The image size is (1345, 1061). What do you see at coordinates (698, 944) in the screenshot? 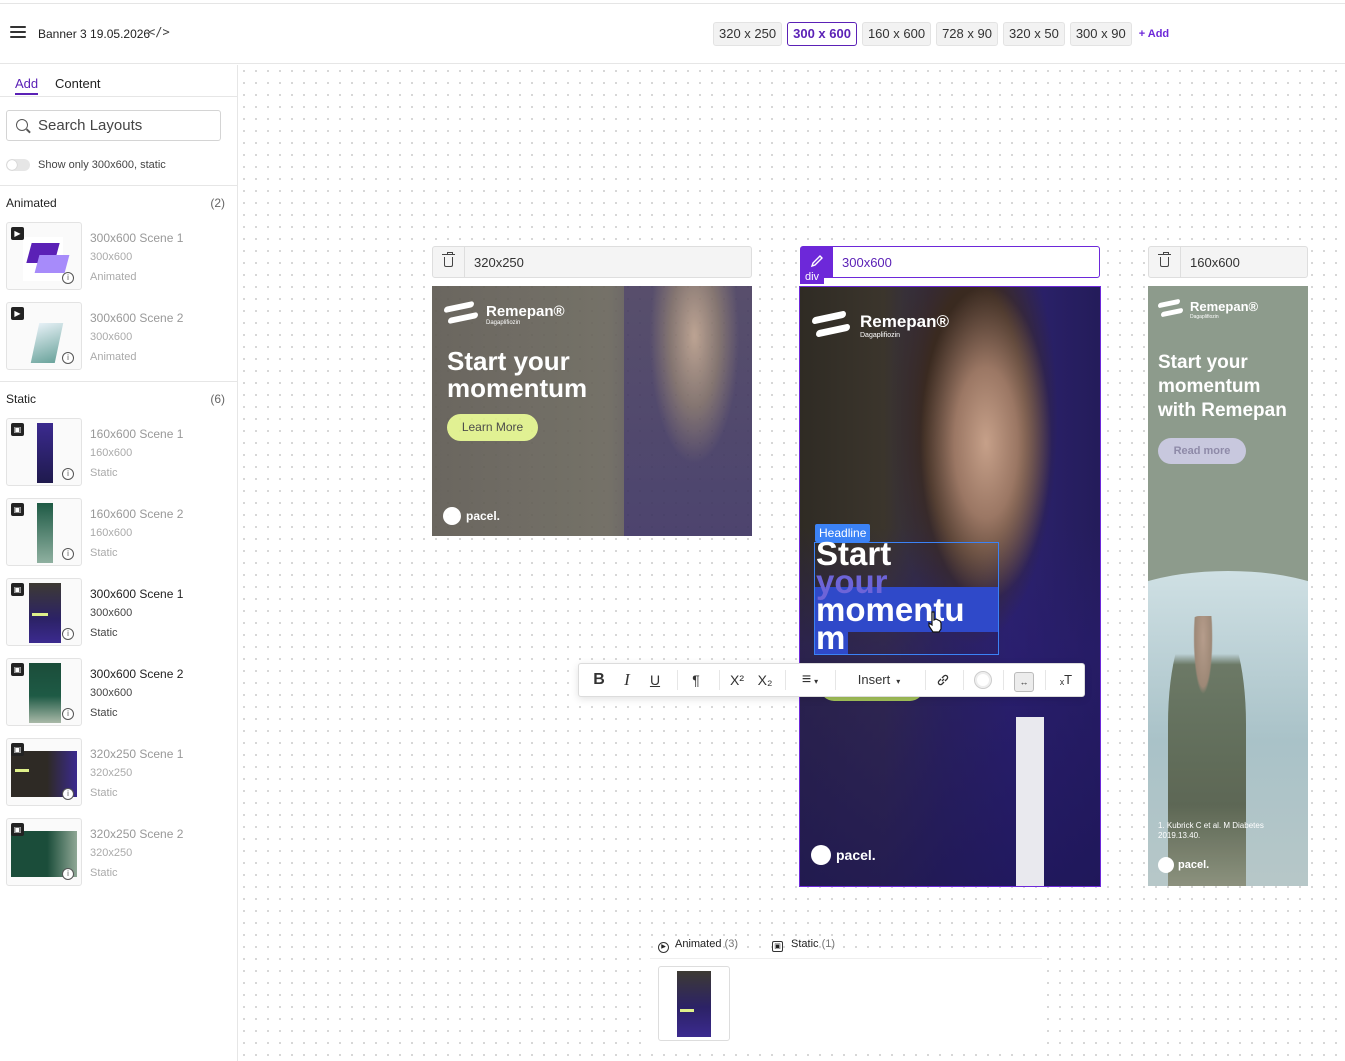
I see `tab-animated-scenes: ▶ Animated (3)` at bounding box center [698, 944].